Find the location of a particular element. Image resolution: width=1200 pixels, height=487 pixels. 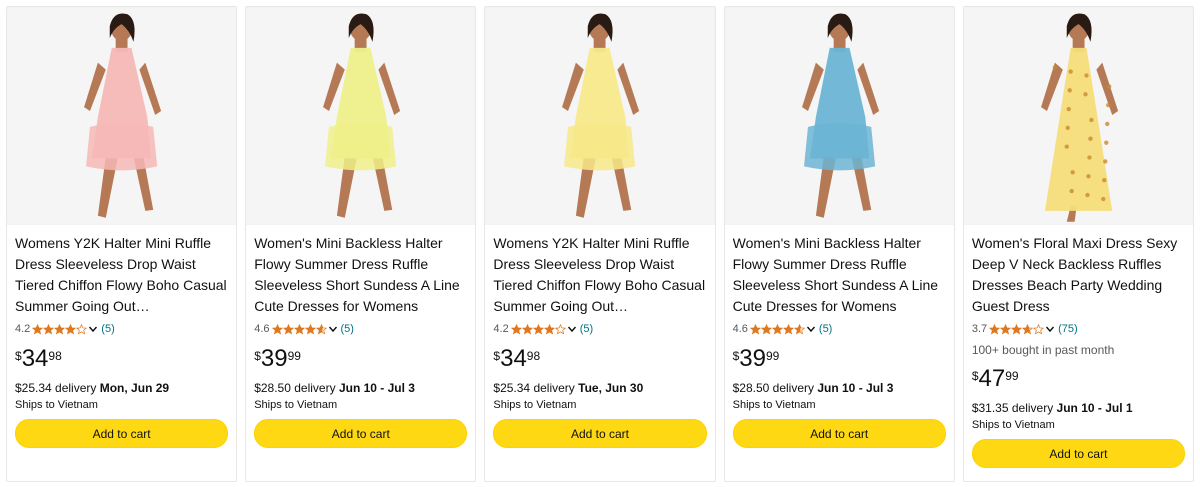

review-count-link: (75) is located at coordinates (1068, 329).